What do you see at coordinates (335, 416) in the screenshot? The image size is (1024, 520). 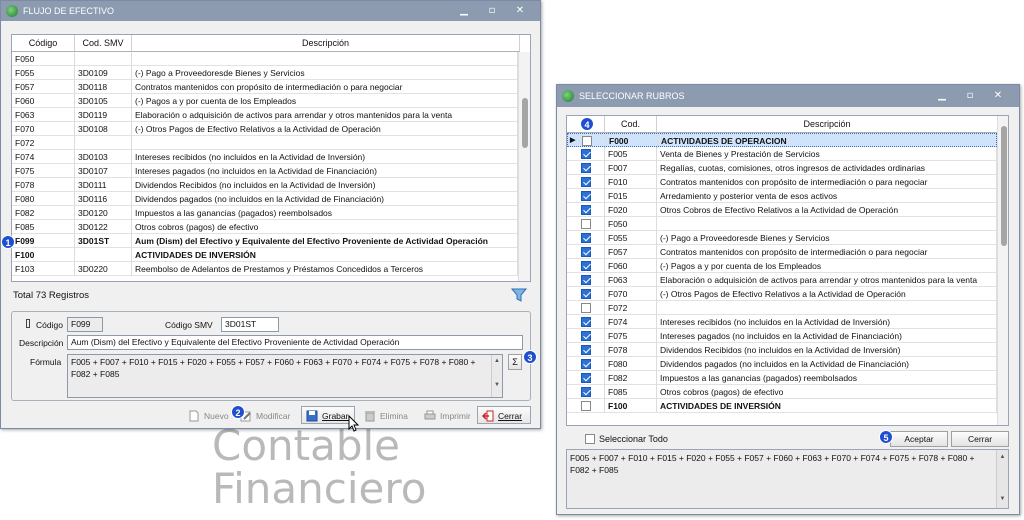 I see `grabar-label: Grabar` at bounding box center [335, 416].